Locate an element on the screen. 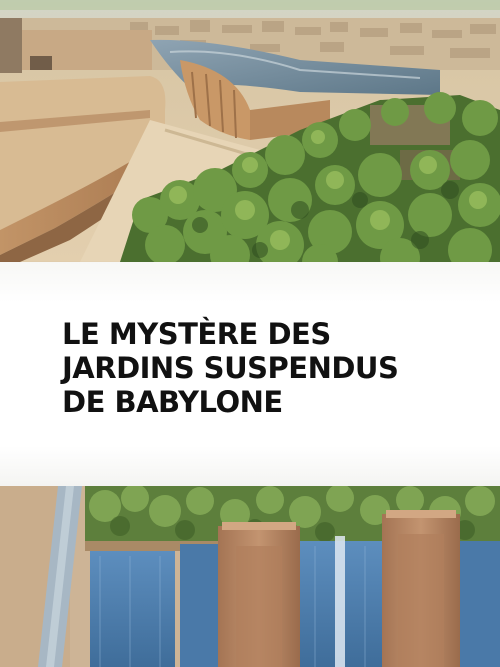 This screenshot has height=667, width=500. title-line-3: DE BABYLONE is located at coordinates (172, 402).